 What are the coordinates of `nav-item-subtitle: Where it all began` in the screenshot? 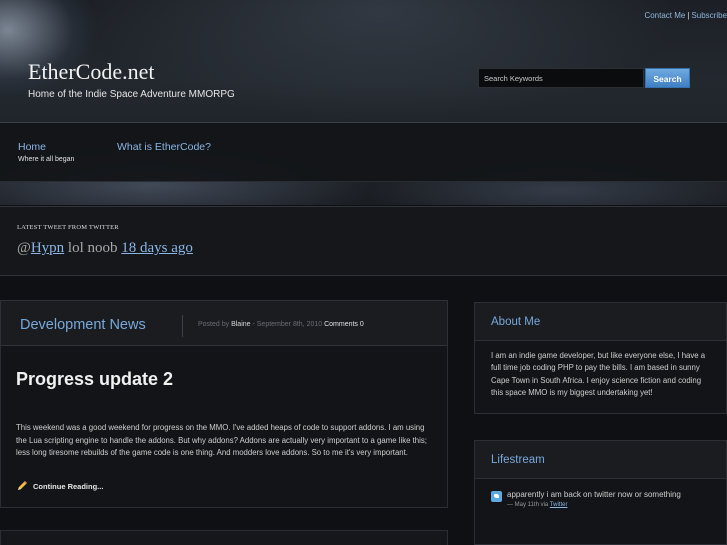 It's located at (46, 159).